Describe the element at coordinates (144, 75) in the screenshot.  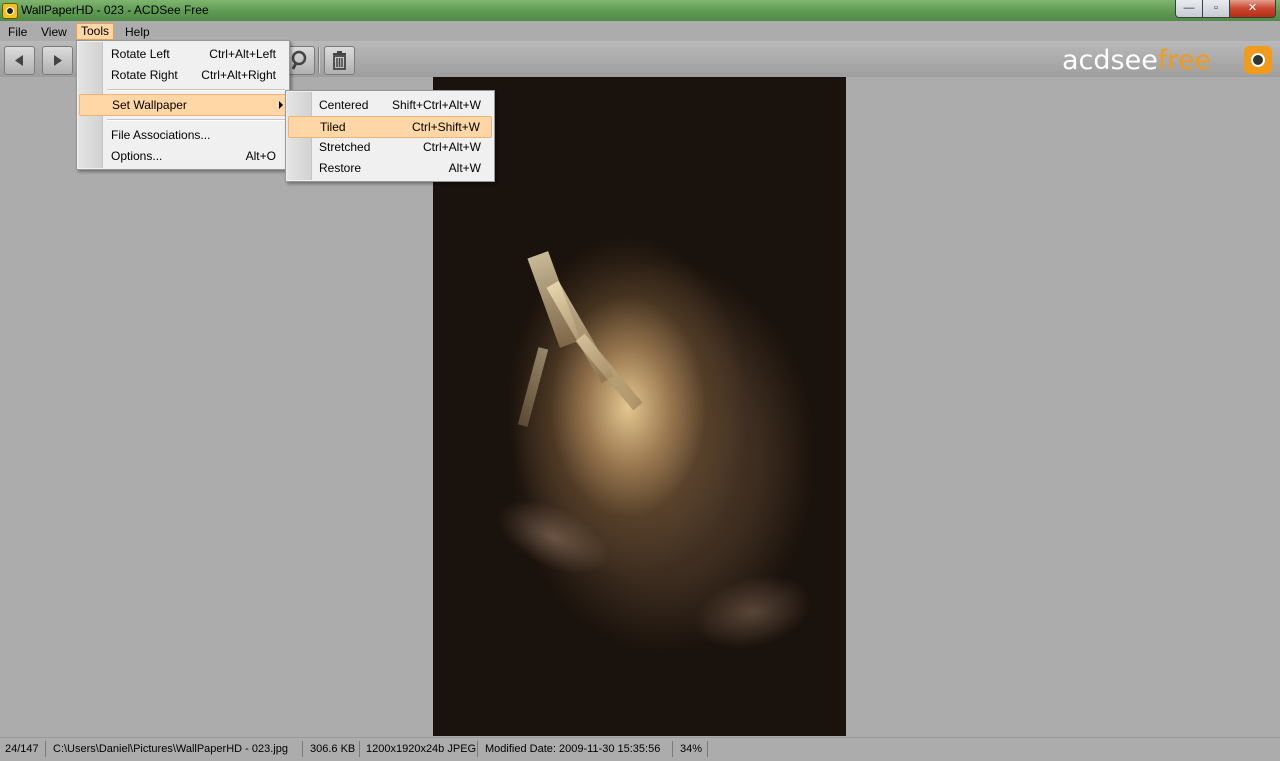
I see `rotate-right-label: Rotate Right` at that location.